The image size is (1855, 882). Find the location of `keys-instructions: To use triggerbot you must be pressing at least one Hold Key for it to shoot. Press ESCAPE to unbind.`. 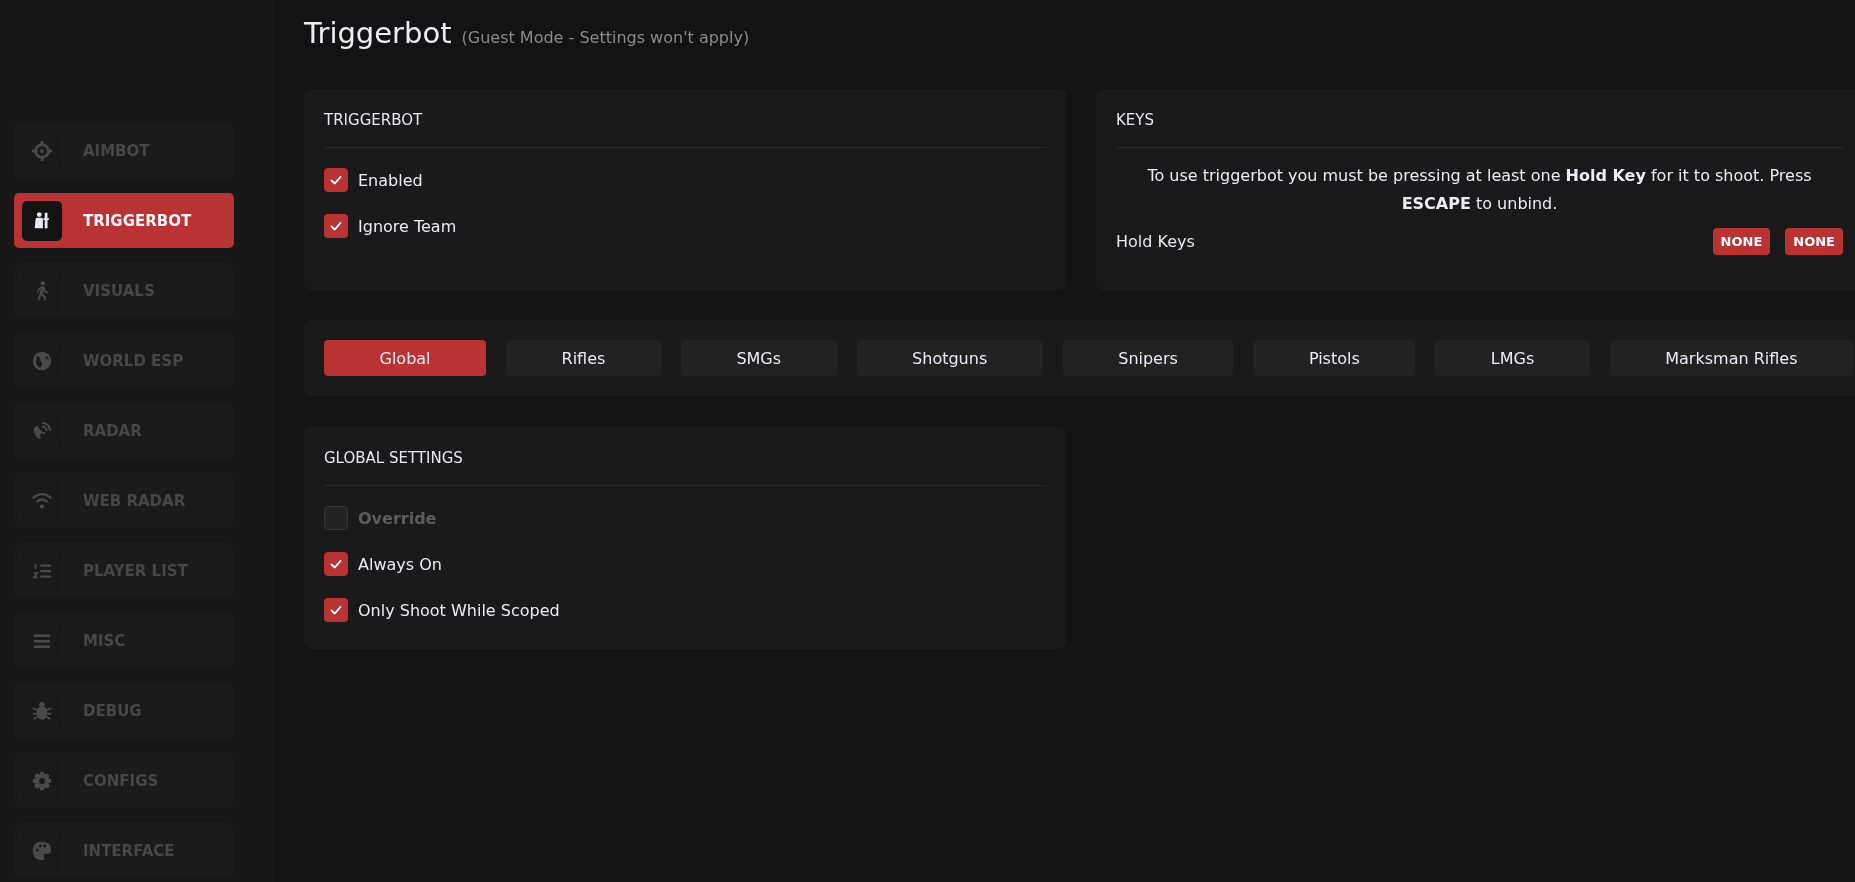

keys-instructions: To use triggerbot you must be pressing at least one Hold Key for it to shoot. Press ESCAPE to unbind. is located at coordinates (1479, 190).